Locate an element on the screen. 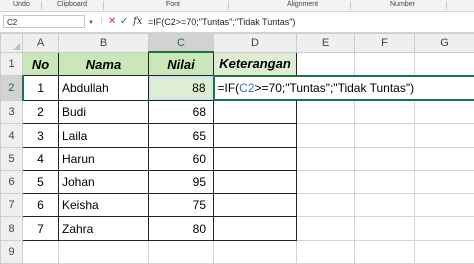 This screenshot has width=474, height=264. formula-prefix: =IF( is located at coordinates (228, 88).